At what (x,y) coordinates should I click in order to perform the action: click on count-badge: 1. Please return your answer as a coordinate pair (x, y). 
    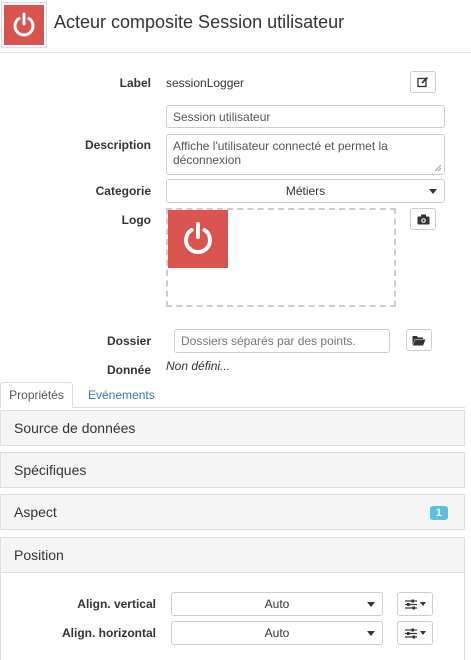
    Looking at the image, I should click on (438, 513).